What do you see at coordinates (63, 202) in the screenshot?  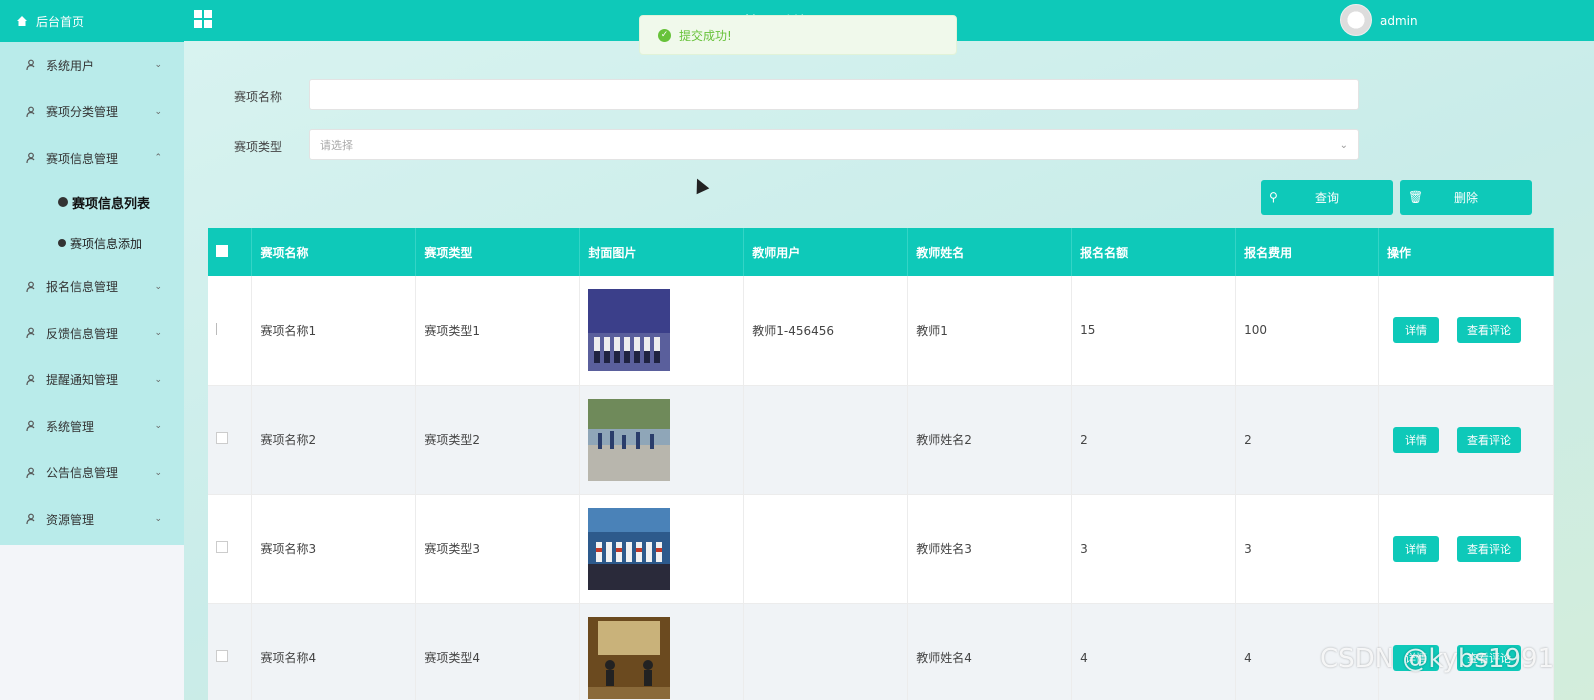 I see `location-icon` at bounding box center [63, 202].